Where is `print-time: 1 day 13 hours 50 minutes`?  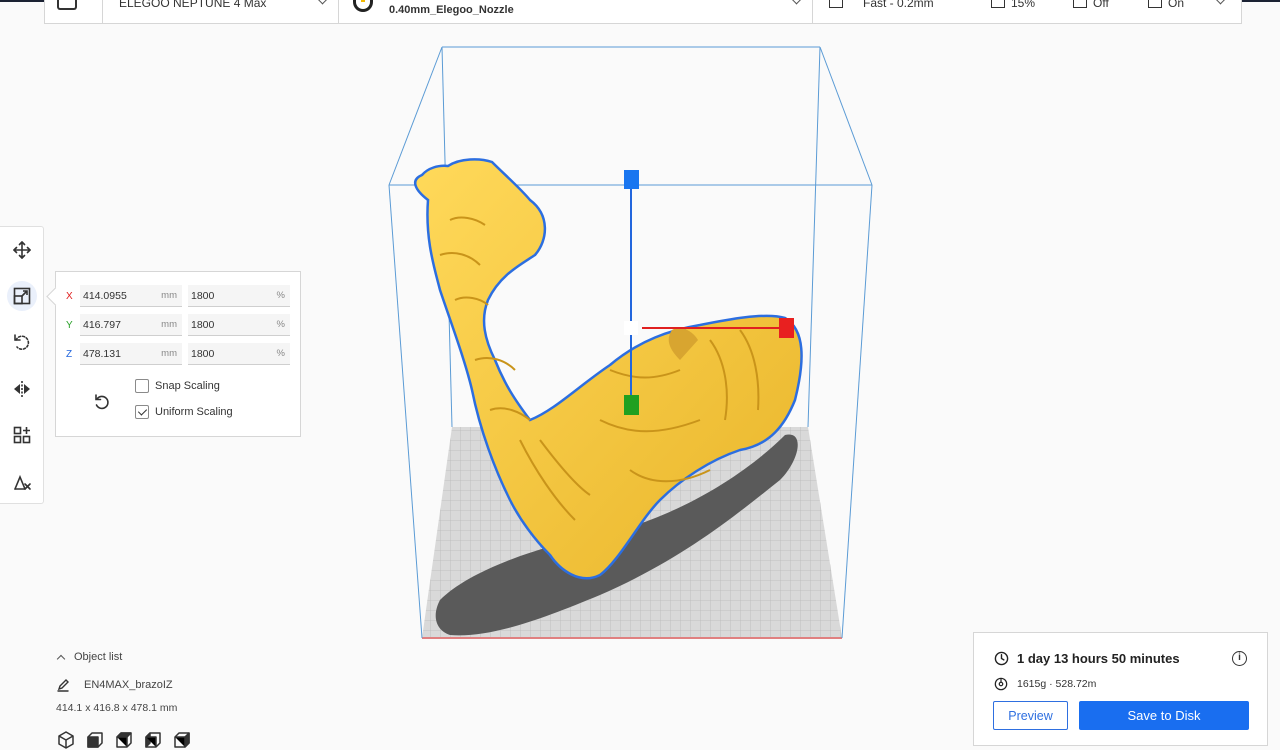 print-time: 1 day 13 hours 50 minutes is located at coordinates (1087, 658).